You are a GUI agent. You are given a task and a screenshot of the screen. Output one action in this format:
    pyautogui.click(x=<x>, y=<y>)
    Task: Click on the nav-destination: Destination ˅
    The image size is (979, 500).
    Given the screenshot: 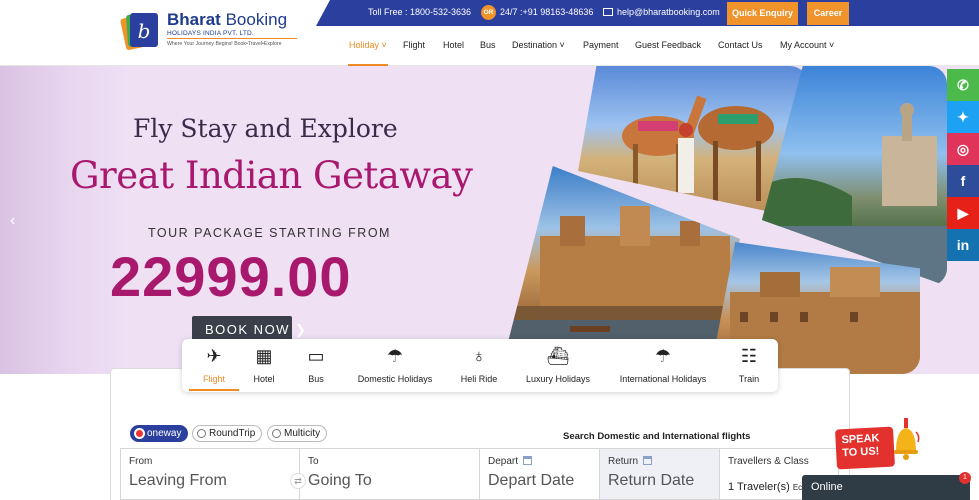 What is the action you would take?
    pyautogui.click(x=538, y=45)
    